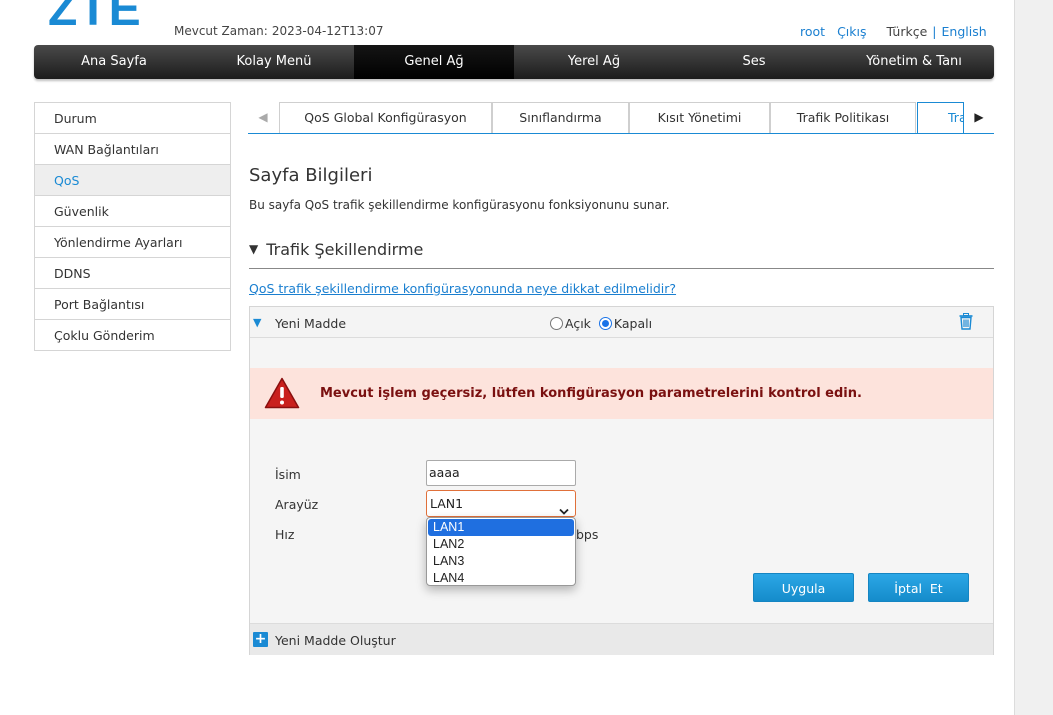 This screenshot has width=1053, height=715. Describe the element at coordinates (587, 534) in the screenshot. I see `speed-unit: bps` at that location.